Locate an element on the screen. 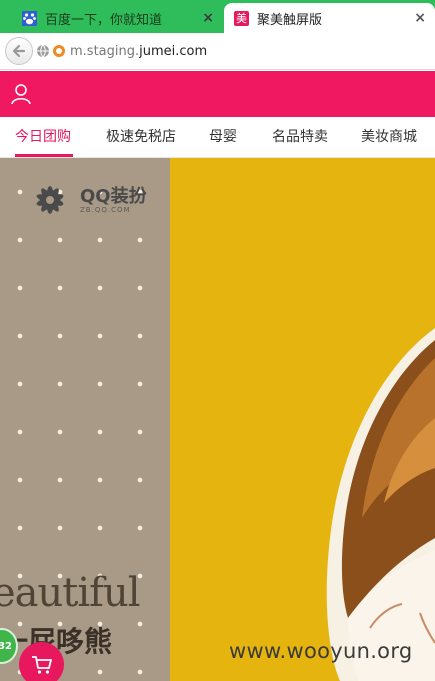 Image resolution: width=435 pixels, height=681 pixels. url-text: m.staging.jumei.com is located at coordinates (138, 51).